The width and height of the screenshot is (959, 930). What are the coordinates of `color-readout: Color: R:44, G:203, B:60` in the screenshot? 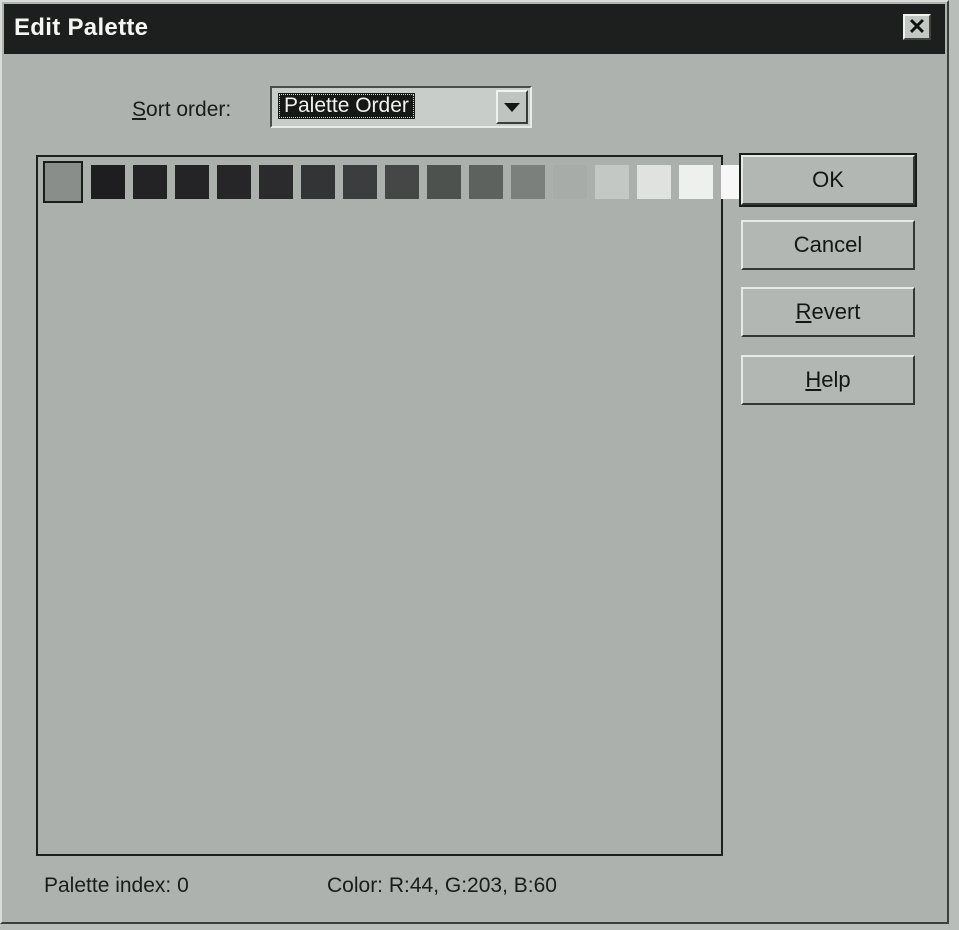 It's located at (442, 885).